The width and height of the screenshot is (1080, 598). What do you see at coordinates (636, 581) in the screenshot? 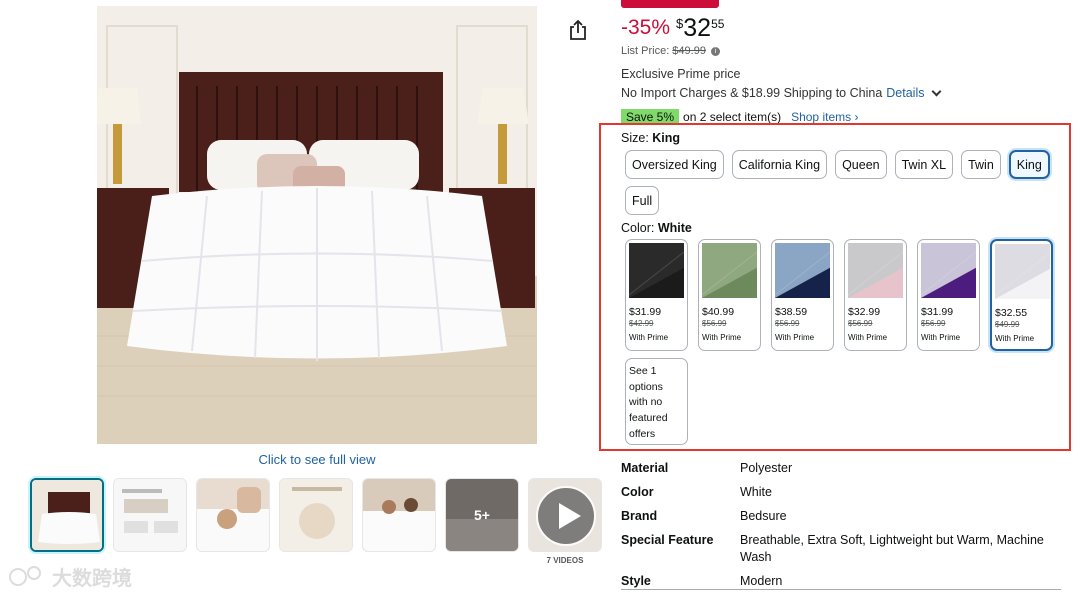
I see `spec-key: Style` at bounding box center [636, 581].